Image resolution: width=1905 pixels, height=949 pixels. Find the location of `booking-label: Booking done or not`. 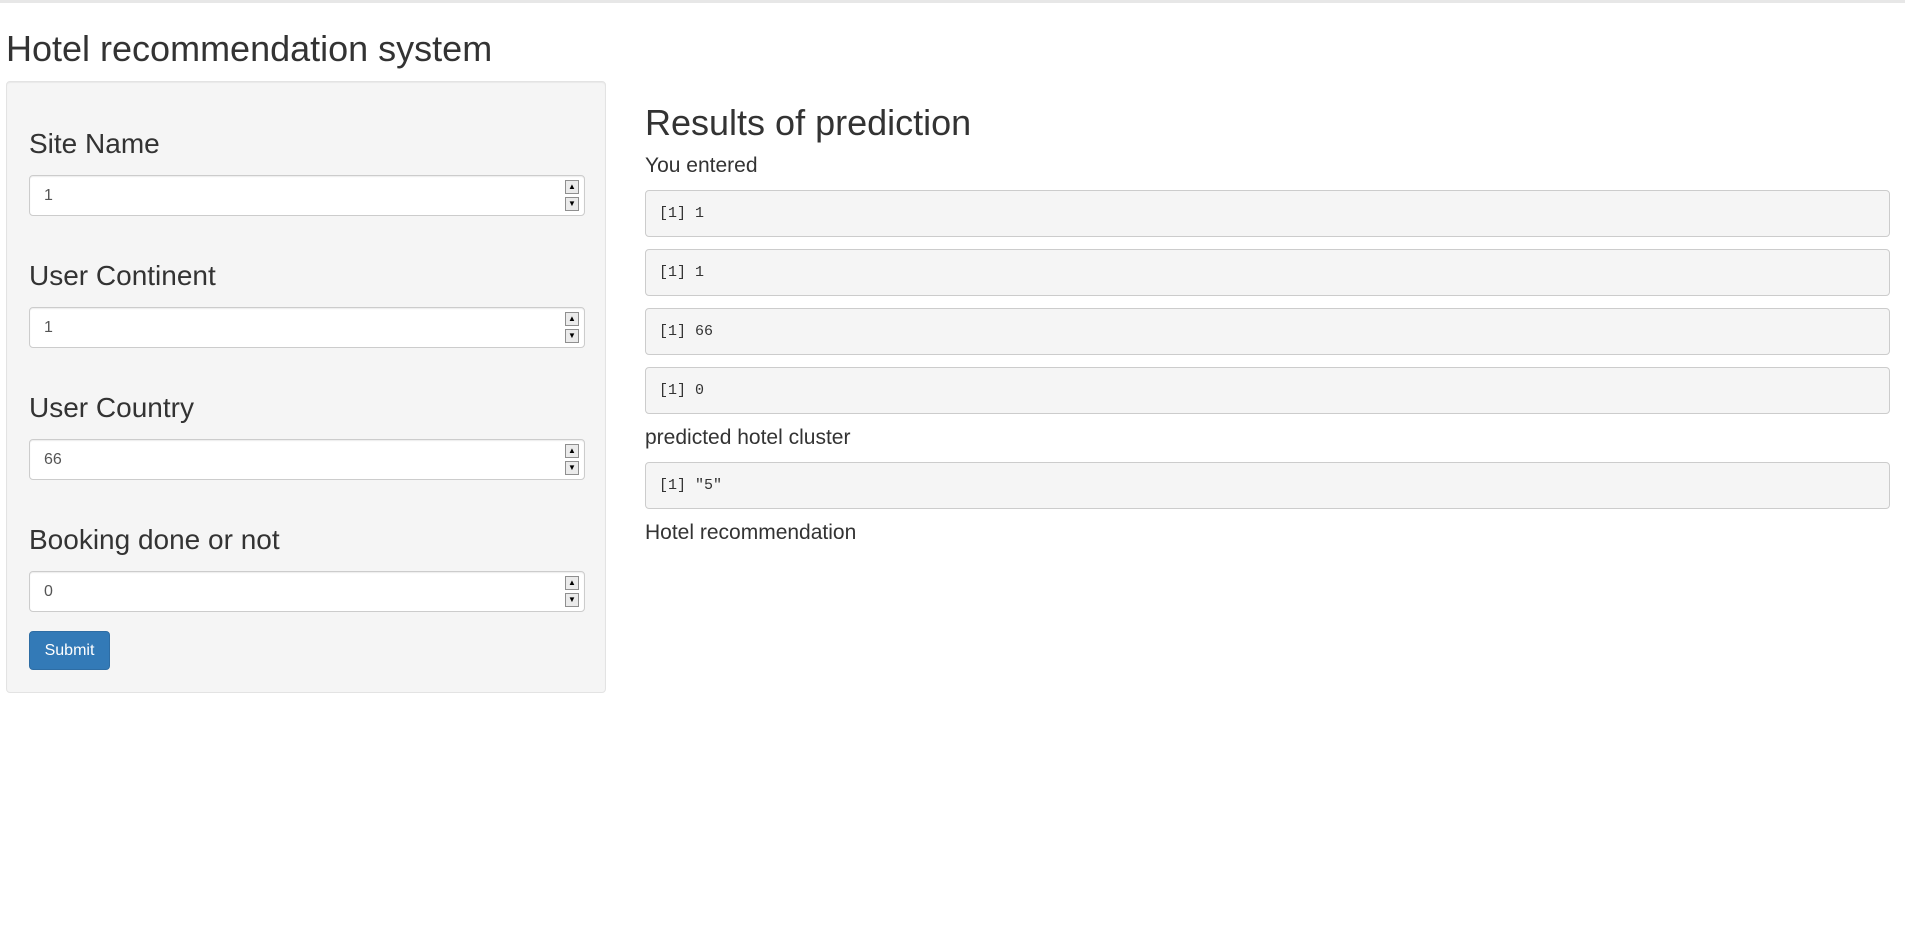

booking-label: Booking done or not is located at coordinates (154, 539).